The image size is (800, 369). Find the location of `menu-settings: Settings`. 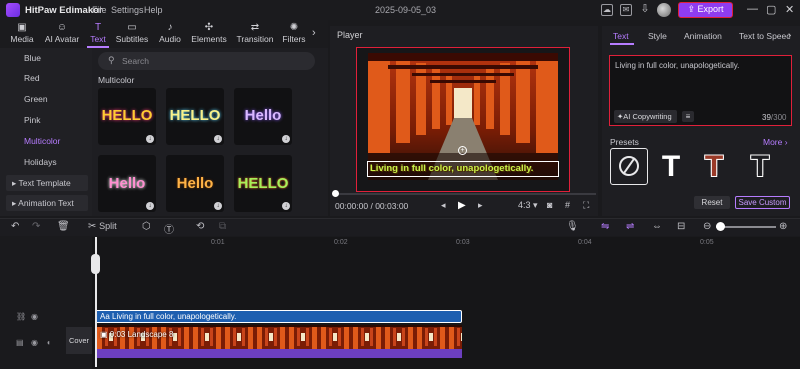

menu-settings: Settings is located at coordinates (127, 10).